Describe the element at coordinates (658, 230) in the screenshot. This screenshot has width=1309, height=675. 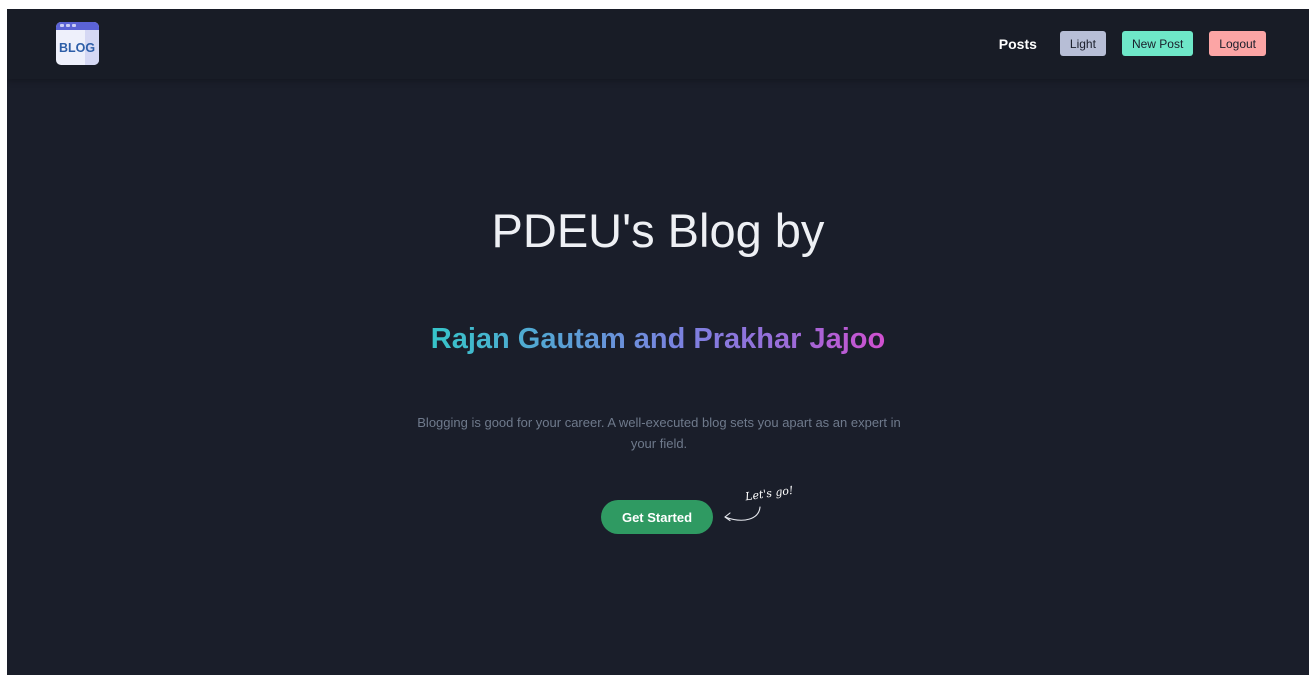
I see `hero-title: PDEU's Blog by` at that location.